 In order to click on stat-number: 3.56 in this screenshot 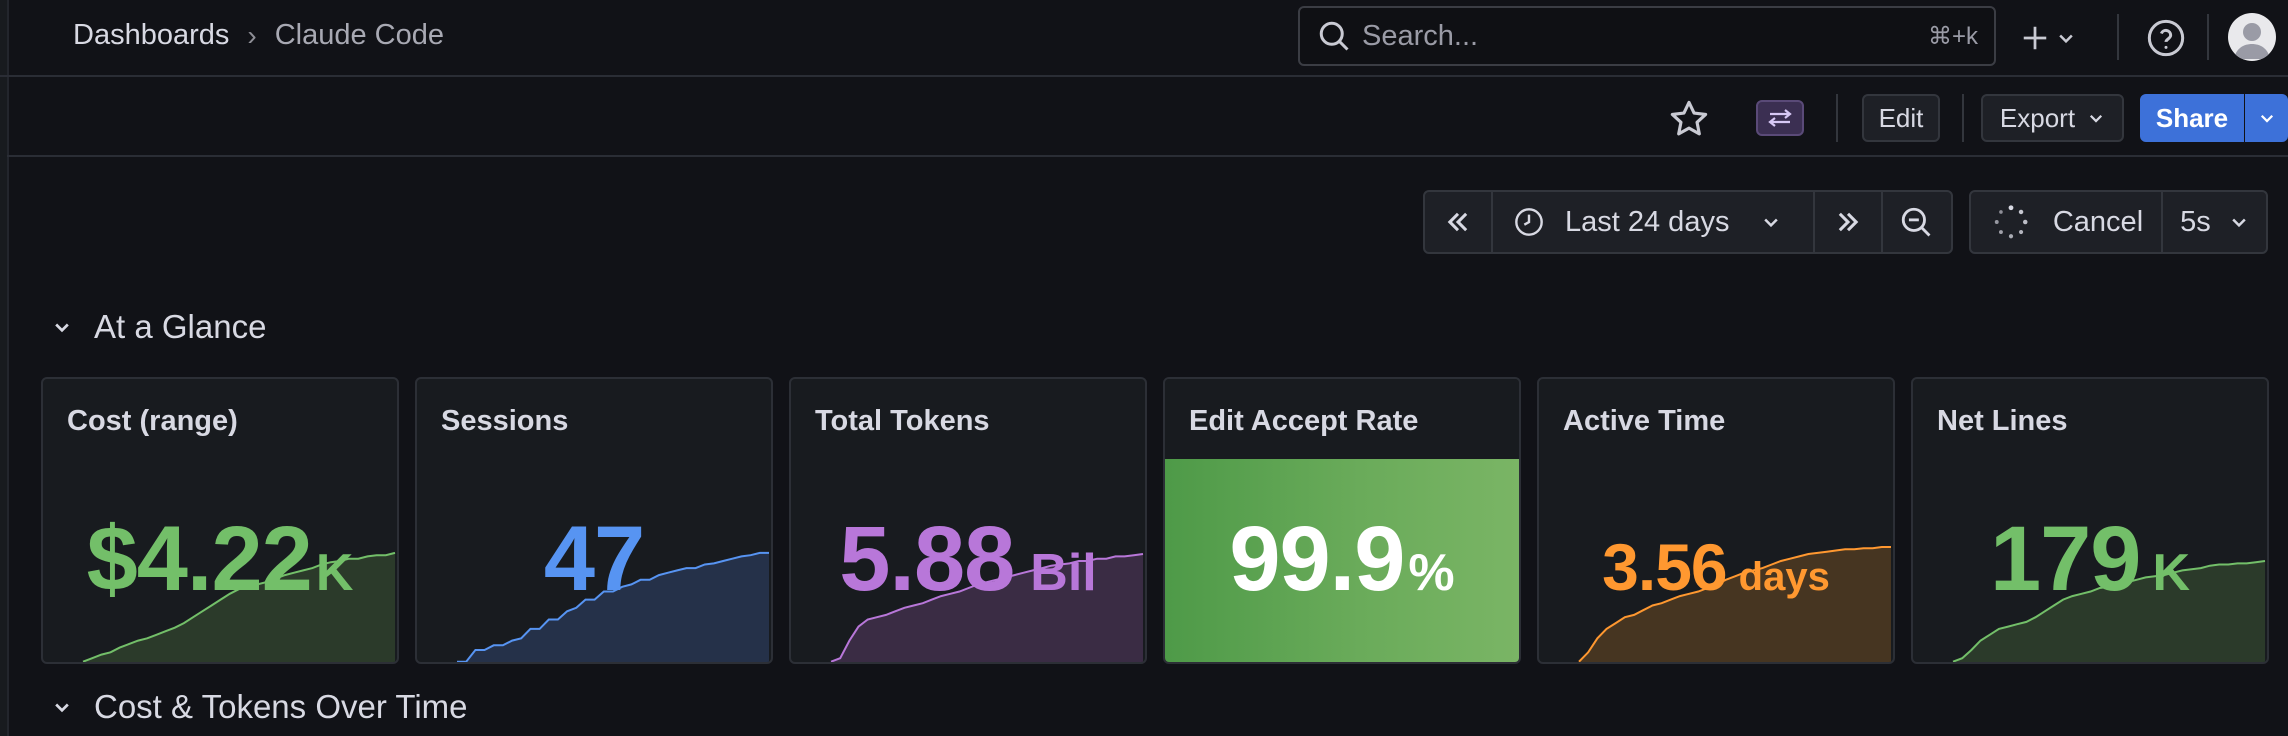, I will do `click(1664, 567)`.